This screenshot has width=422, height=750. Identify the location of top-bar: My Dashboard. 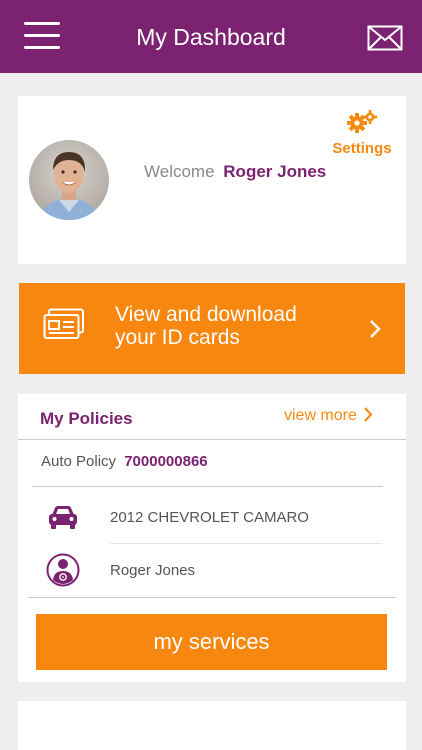
(211, 36).